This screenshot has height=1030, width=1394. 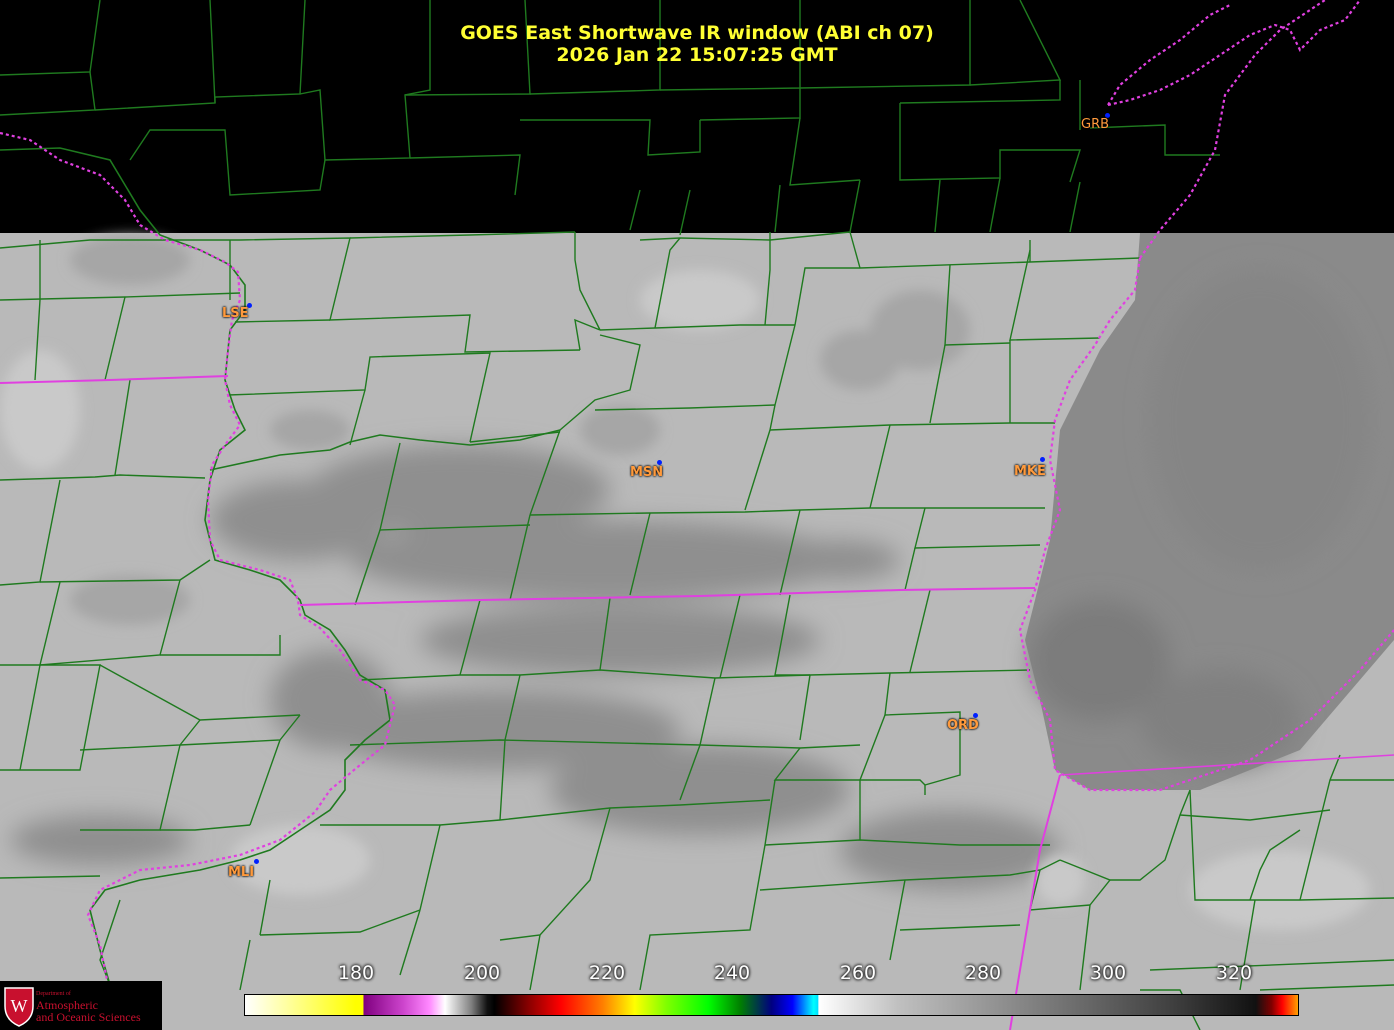 I want to click on uw-crest-icon: W, so click(x=19, y=1007).